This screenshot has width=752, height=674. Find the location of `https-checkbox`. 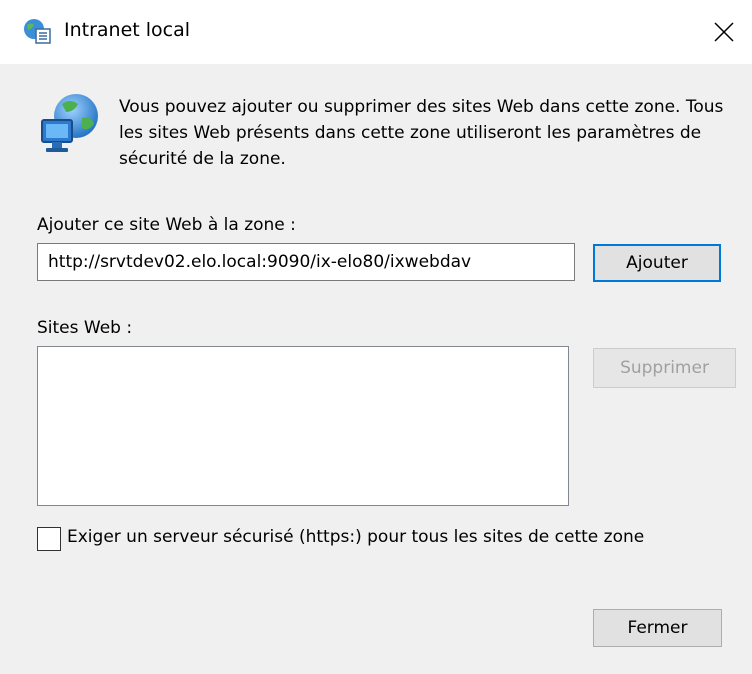

https-checkbox is located at coordinates (49, 539).